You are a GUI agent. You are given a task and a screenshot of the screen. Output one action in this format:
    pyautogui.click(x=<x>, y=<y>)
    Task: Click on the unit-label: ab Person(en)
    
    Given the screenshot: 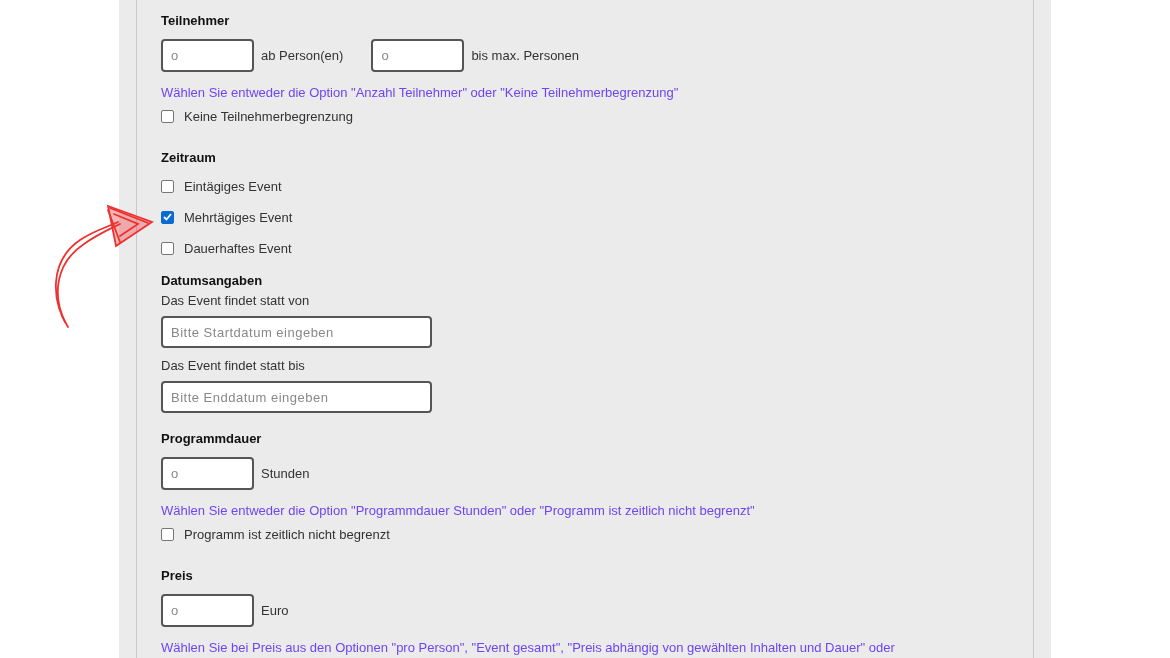 What is the action you would take?
    pyautogui.click(x=302, y=55)
    